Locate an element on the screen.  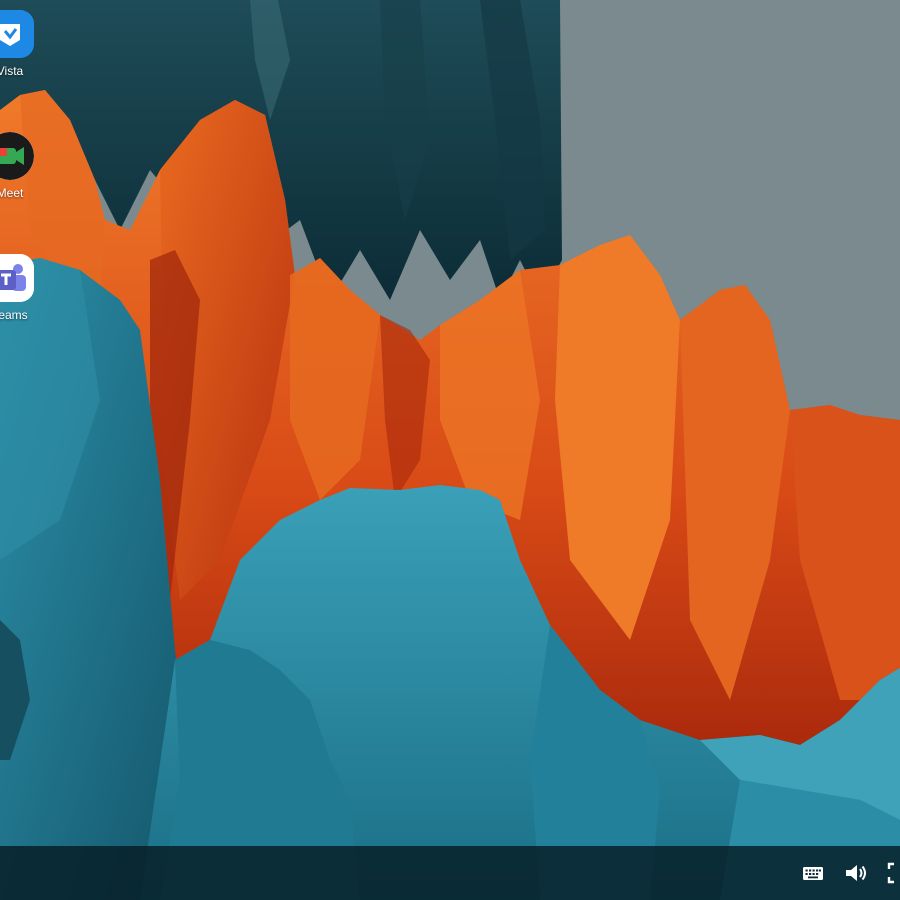
screen-capture-button is located at coordinates (892, 873).